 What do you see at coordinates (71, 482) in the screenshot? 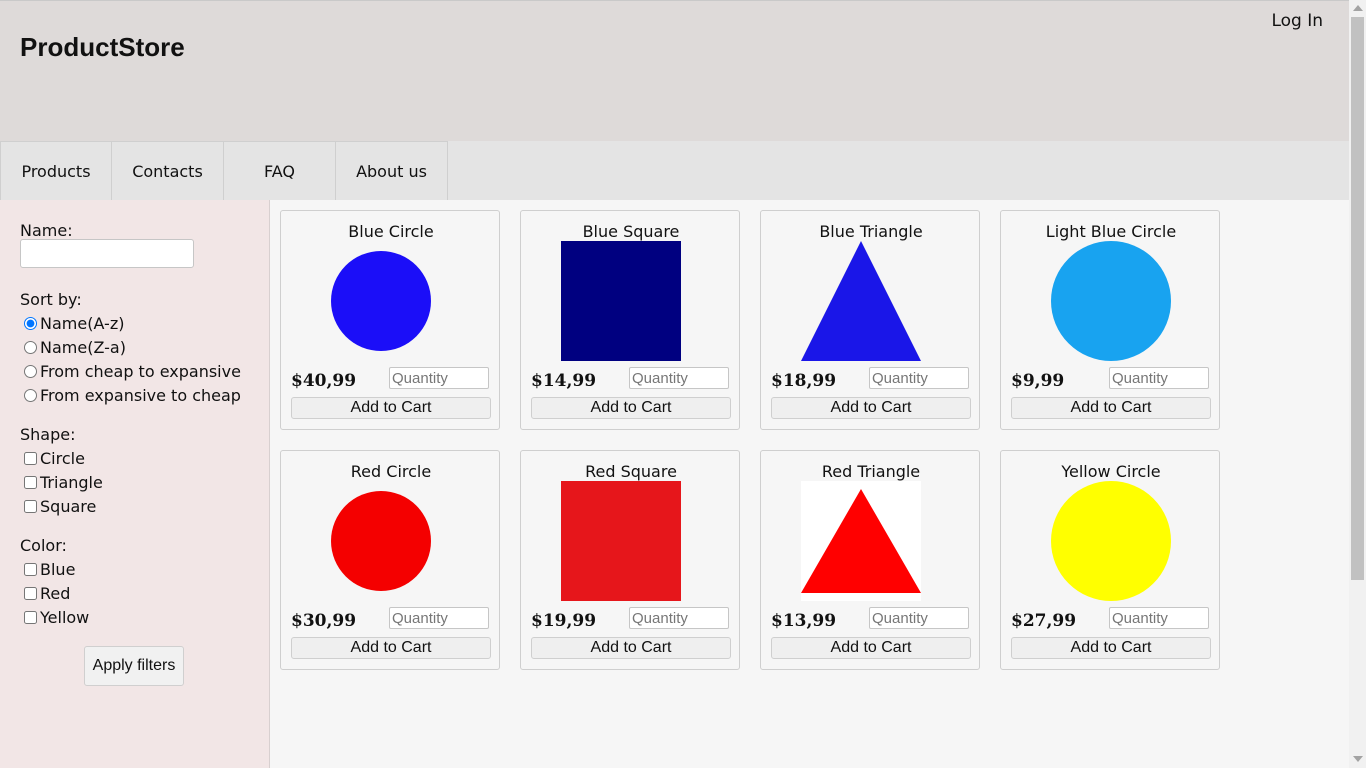
I see `shape-option-label: Triangle` at bounding box center [71, 482].